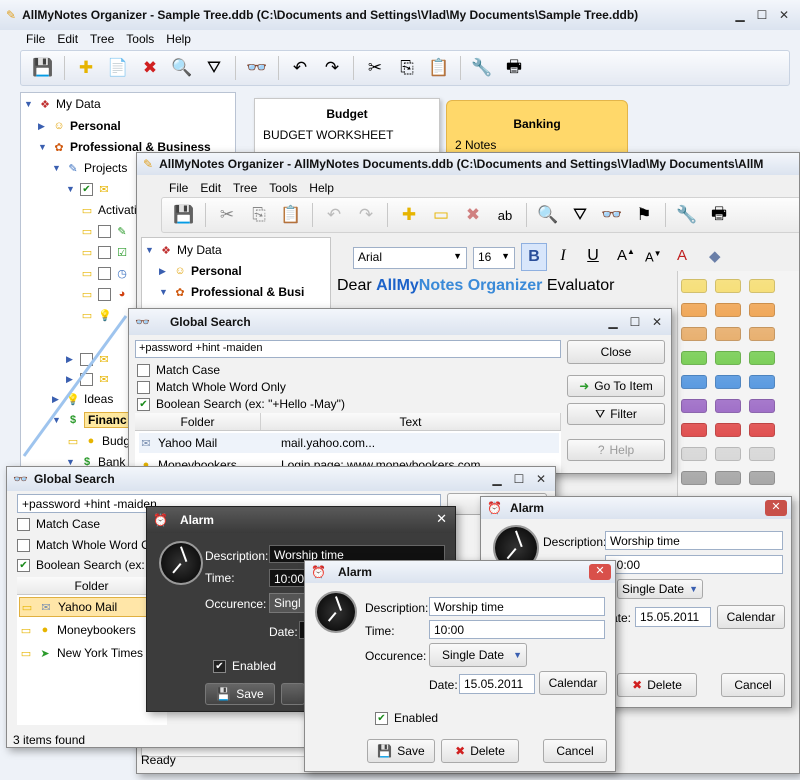  What do you see at coordinates (183, 250) in the screenshot?
I see `tree-root: ▼ ❖ My Data` at bounding box center [183, 250].